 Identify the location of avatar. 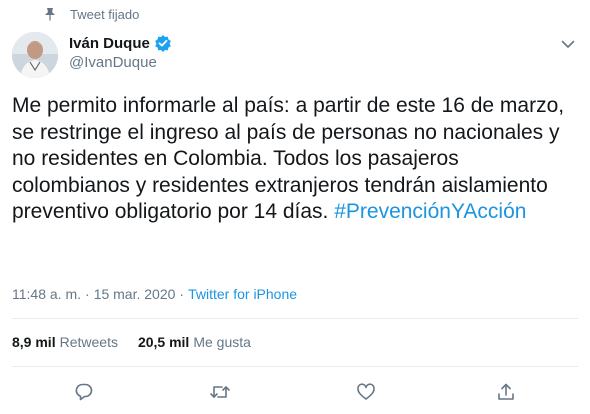
(35, 55).